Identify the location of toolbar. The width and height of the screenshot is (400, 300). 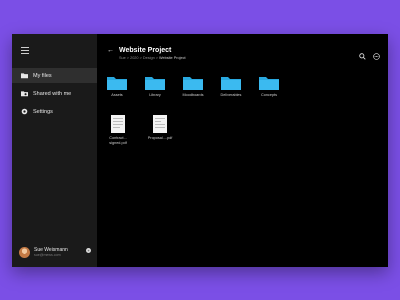
(369, 53).